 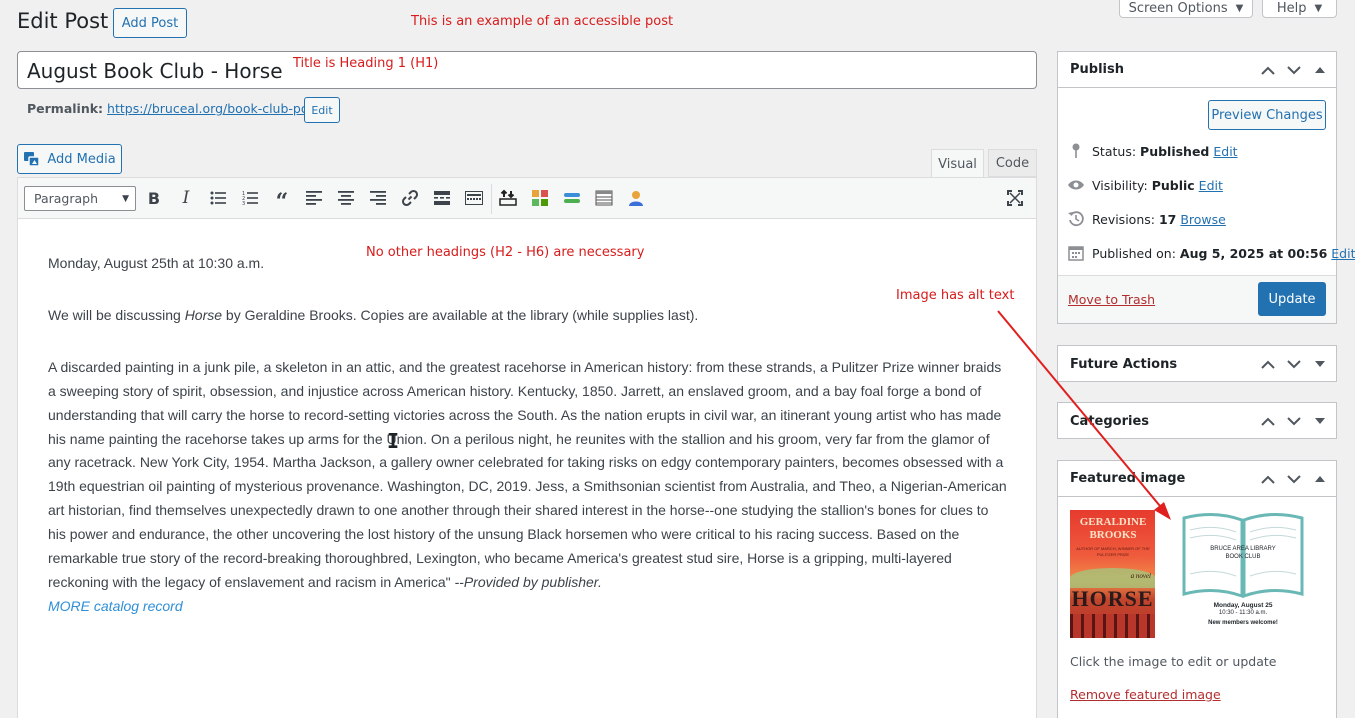 What do you see at coordinates (366, 63) in the screenshot?
I see `annotation-title-heading: Title is Heading 1 (H1)` at bounding box center [366, 63].